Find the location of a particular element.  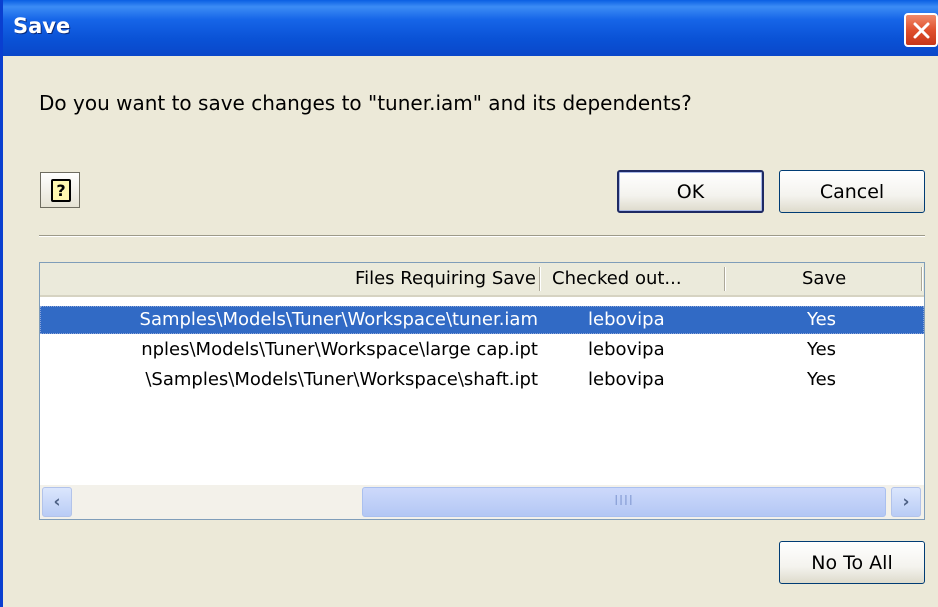

column-header-files: Files Requiring Save is located at coordinates (288, 279).